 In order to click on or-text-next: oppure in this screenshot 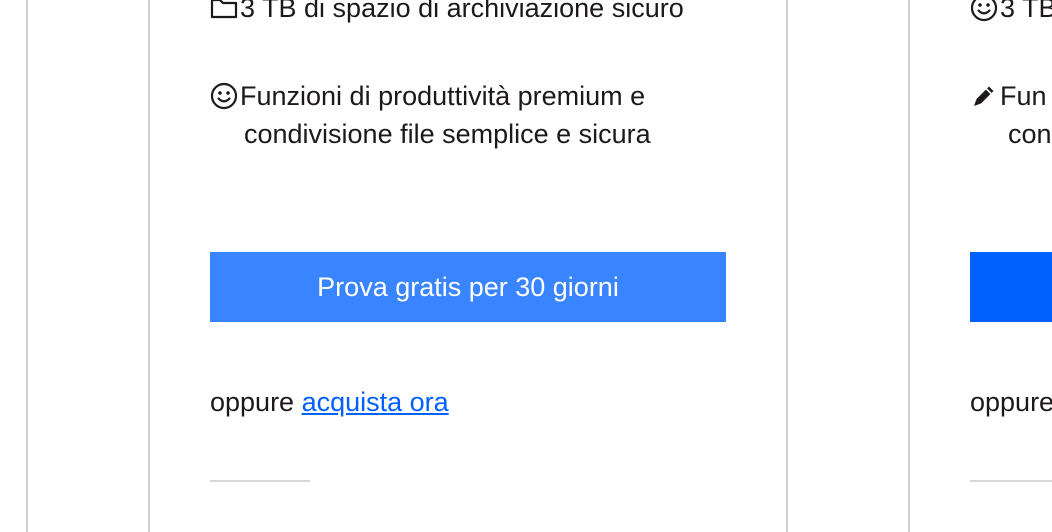, I will do `click(1011, 402)`.